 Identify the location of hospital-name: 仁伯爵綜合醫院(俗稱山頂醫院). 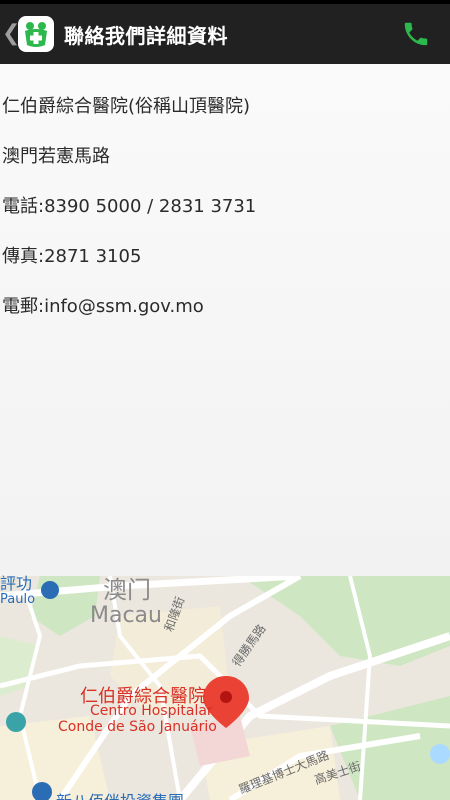
(126, 106).